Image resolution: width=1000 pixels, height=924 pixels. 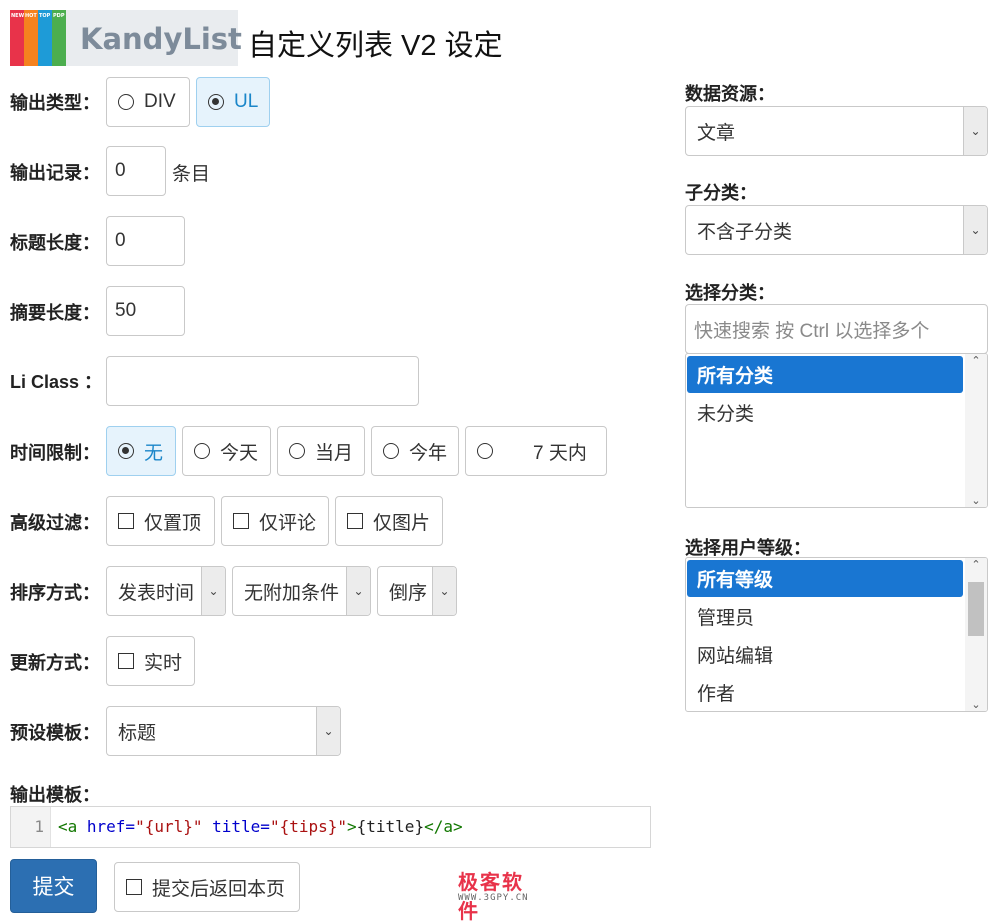 What do you see at coordinates (301, 591) in the screenshot?
I see `sort-condition-select: 无附加条件 ⌄` at bounding box center [301, 591].